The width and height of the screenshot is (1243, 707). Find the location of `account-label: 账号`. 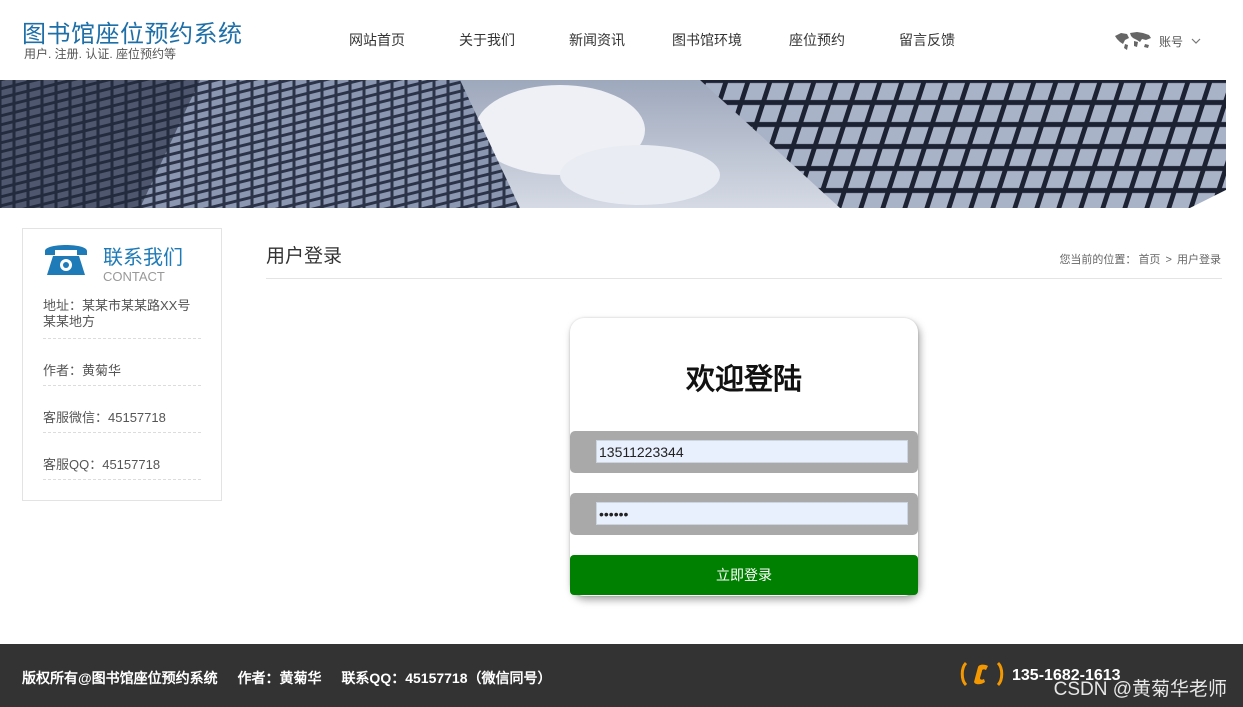

account-label: 账号 is located at coordinates (1171, 41).